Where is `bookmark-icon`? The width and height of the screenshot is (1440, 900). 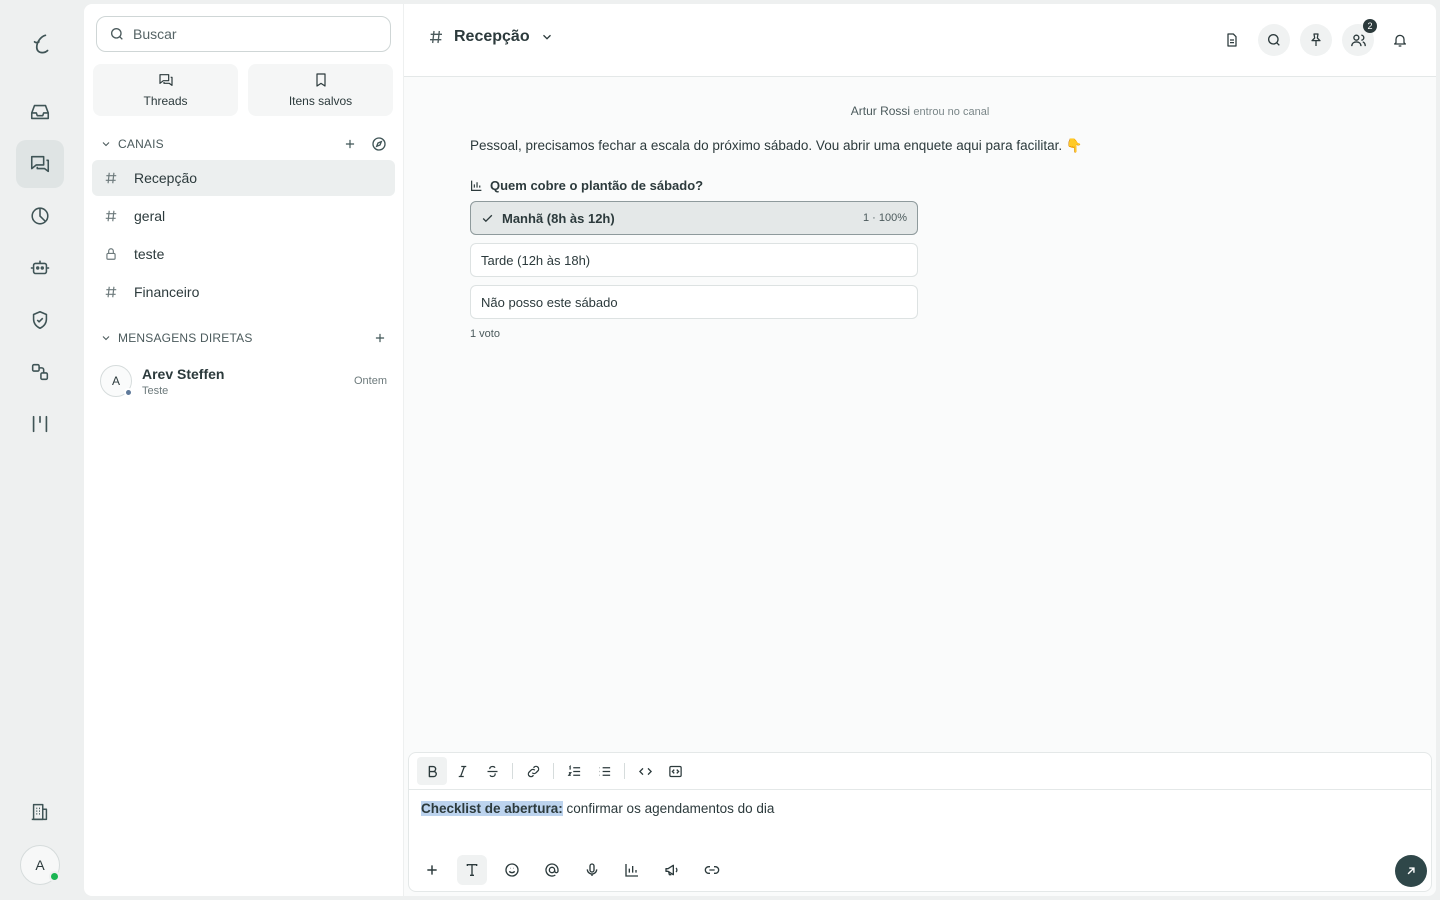 bookmark-icon is located at coordinates (320, 80).